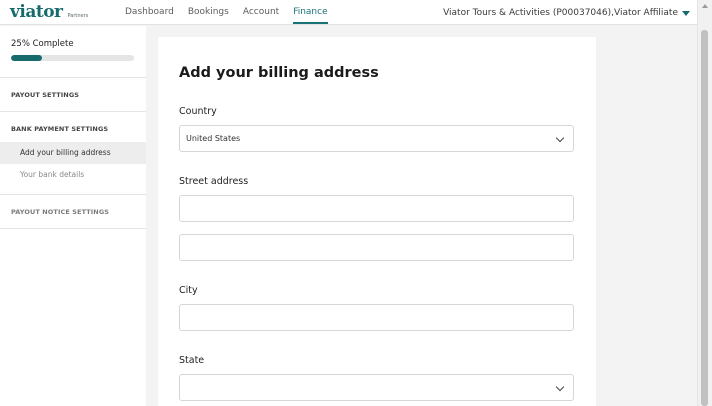  I want to click on scrollbar-thumb, so click(704, 218).